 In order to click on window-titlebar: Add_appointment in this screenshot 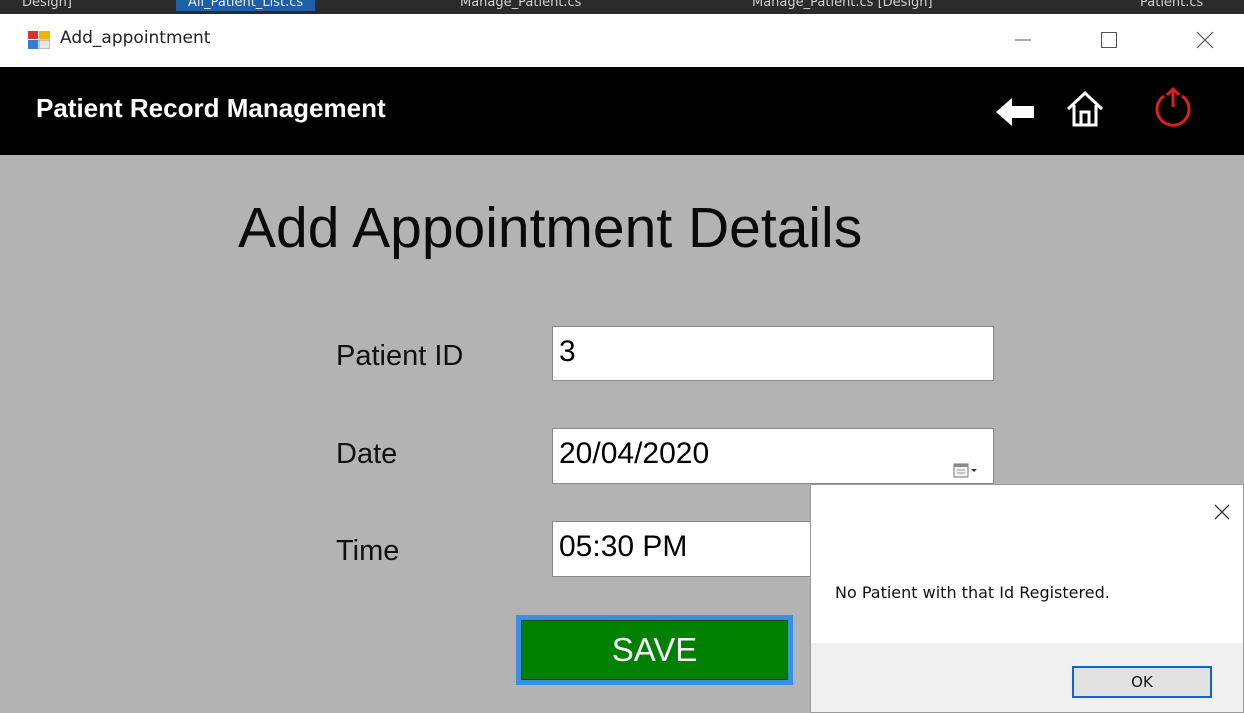, I will do `click(622, 40)`.